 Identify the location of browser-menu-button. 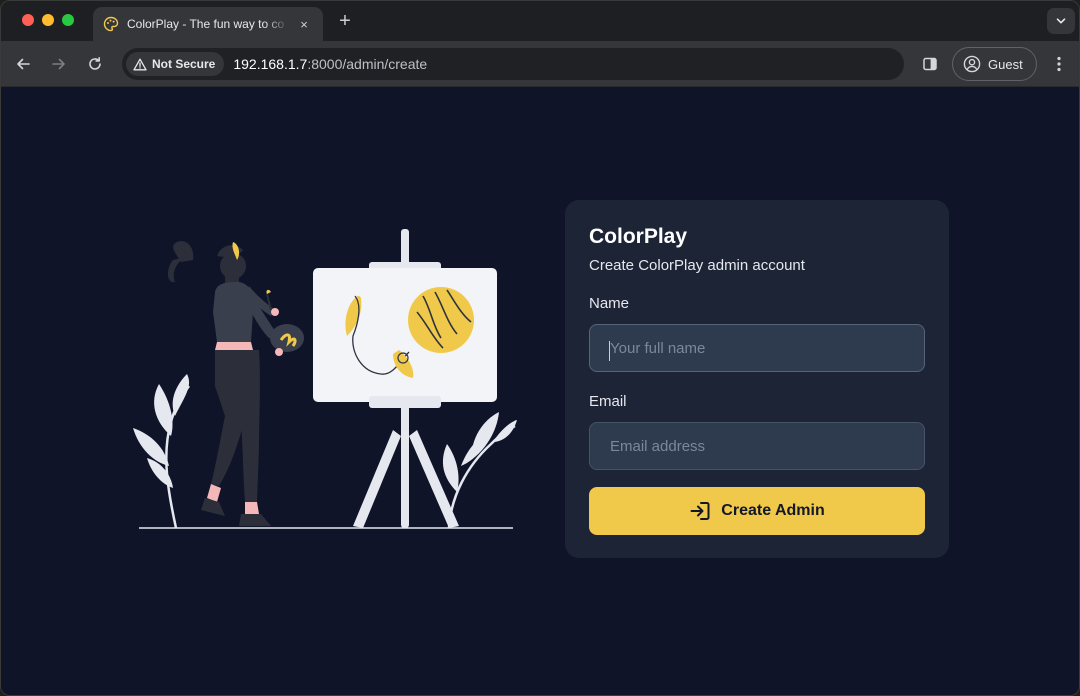
(1059, 64).